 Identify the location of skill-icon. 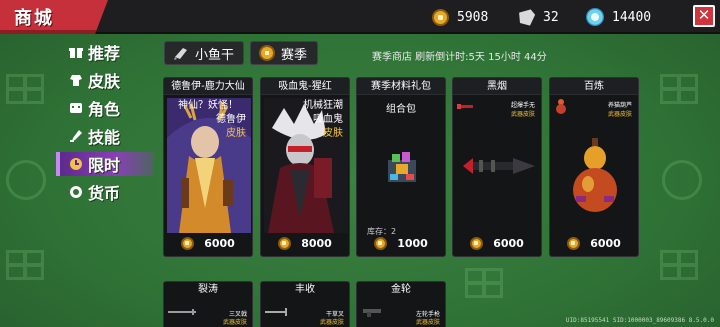
(76, 136).